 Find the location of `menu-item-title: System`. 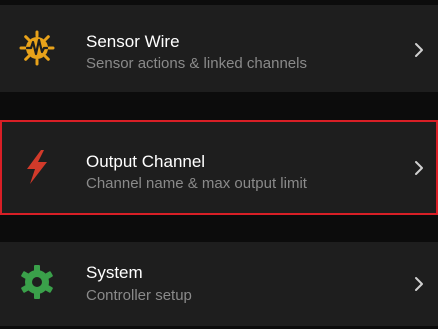

menu-item-title: System is located at coordinates (114, 272).